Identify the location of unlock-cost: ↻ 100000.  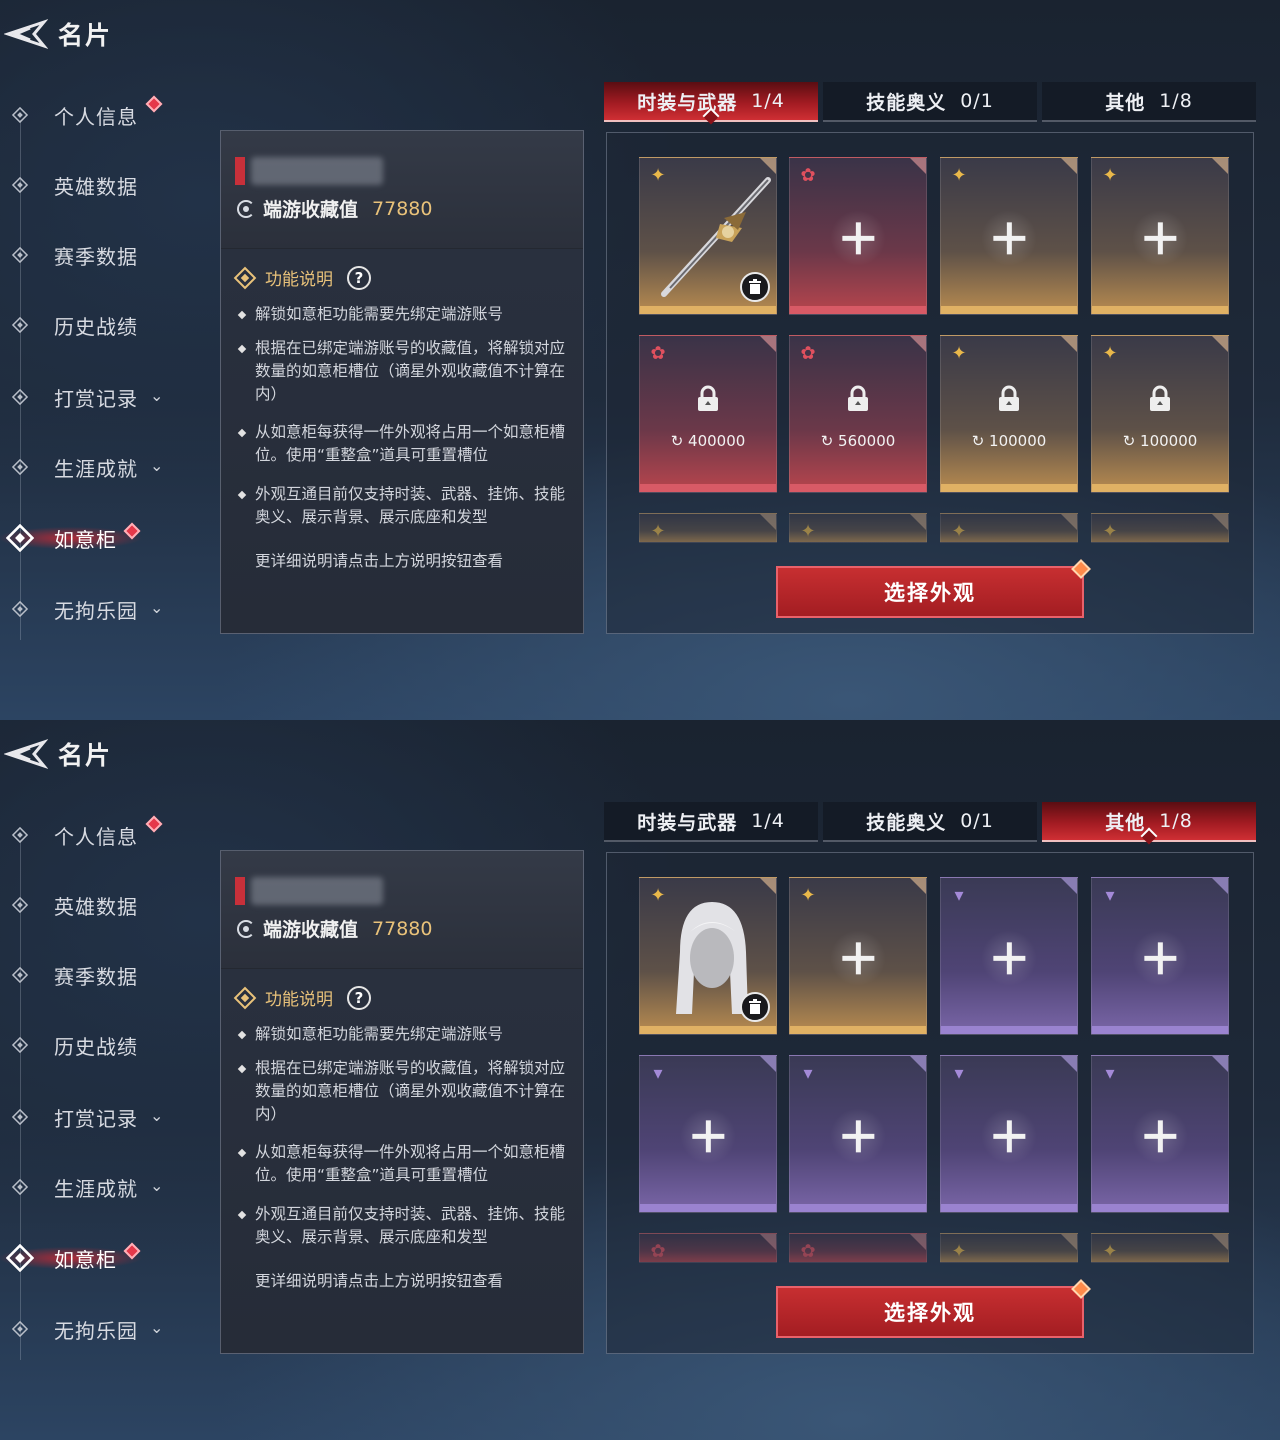
(1009, 441).